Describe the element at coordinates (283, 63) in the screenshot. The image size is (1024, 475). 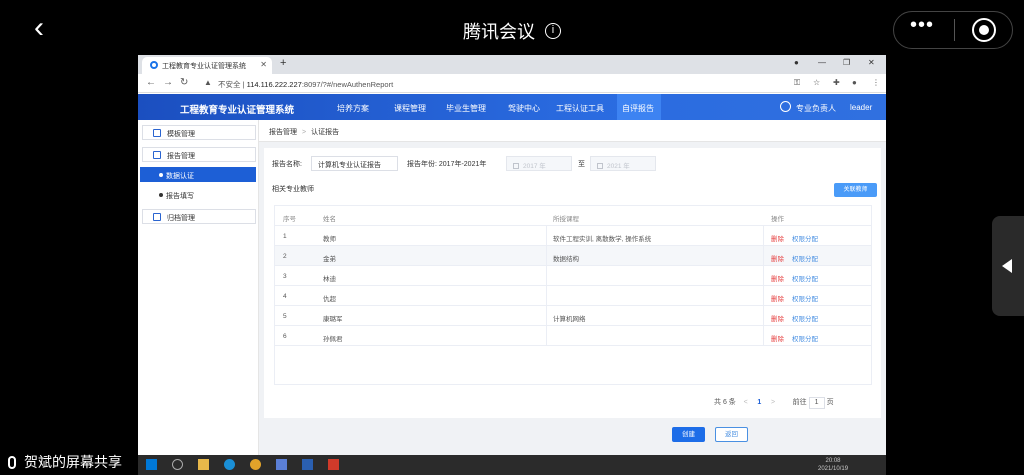
I see `new-tab-icon: +` at that location.